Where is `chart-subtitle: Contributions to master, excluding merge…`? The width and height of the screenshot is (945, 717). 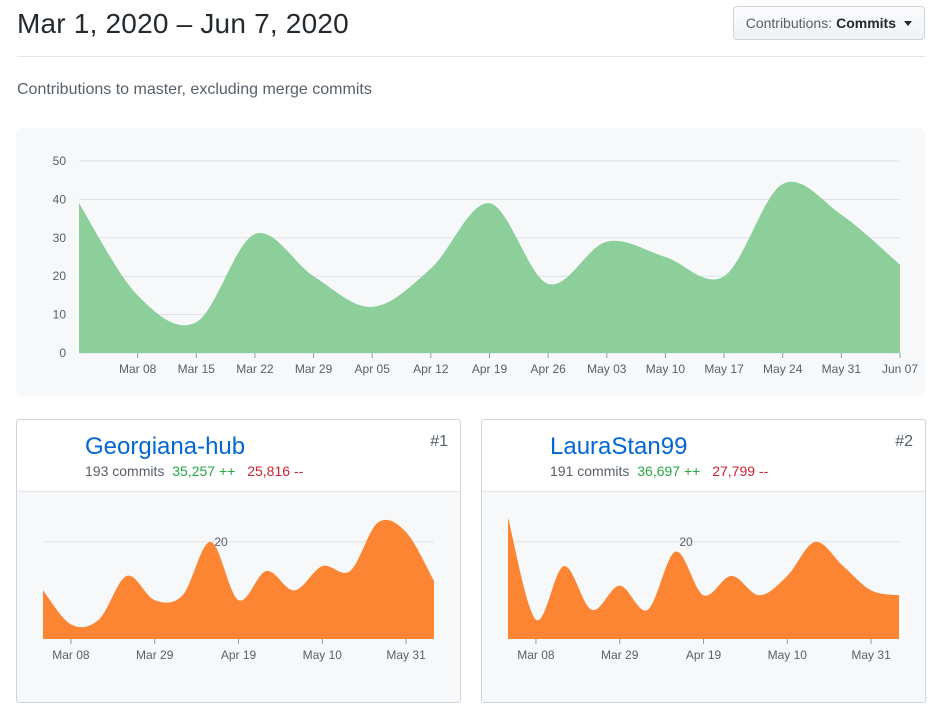 chart-subtitle: Contributions to master, excluding merge… is located at coordinates (194, 89).